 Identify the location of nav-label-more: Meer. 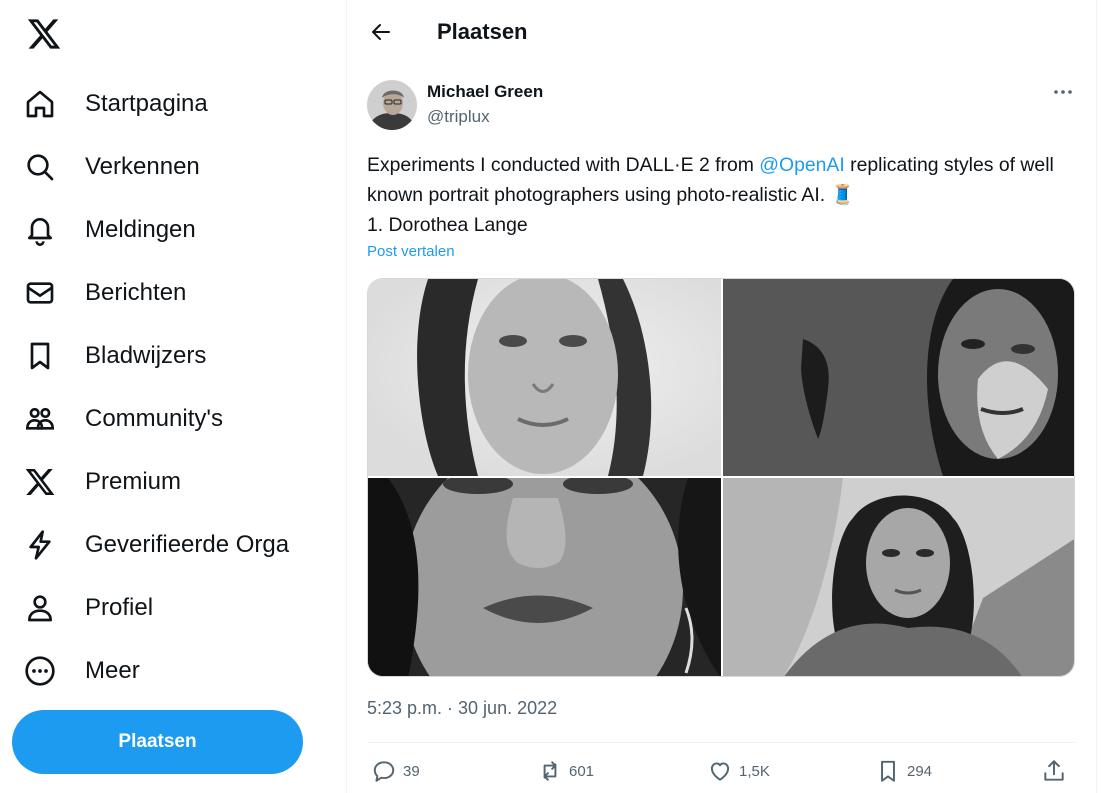
(112, 670).